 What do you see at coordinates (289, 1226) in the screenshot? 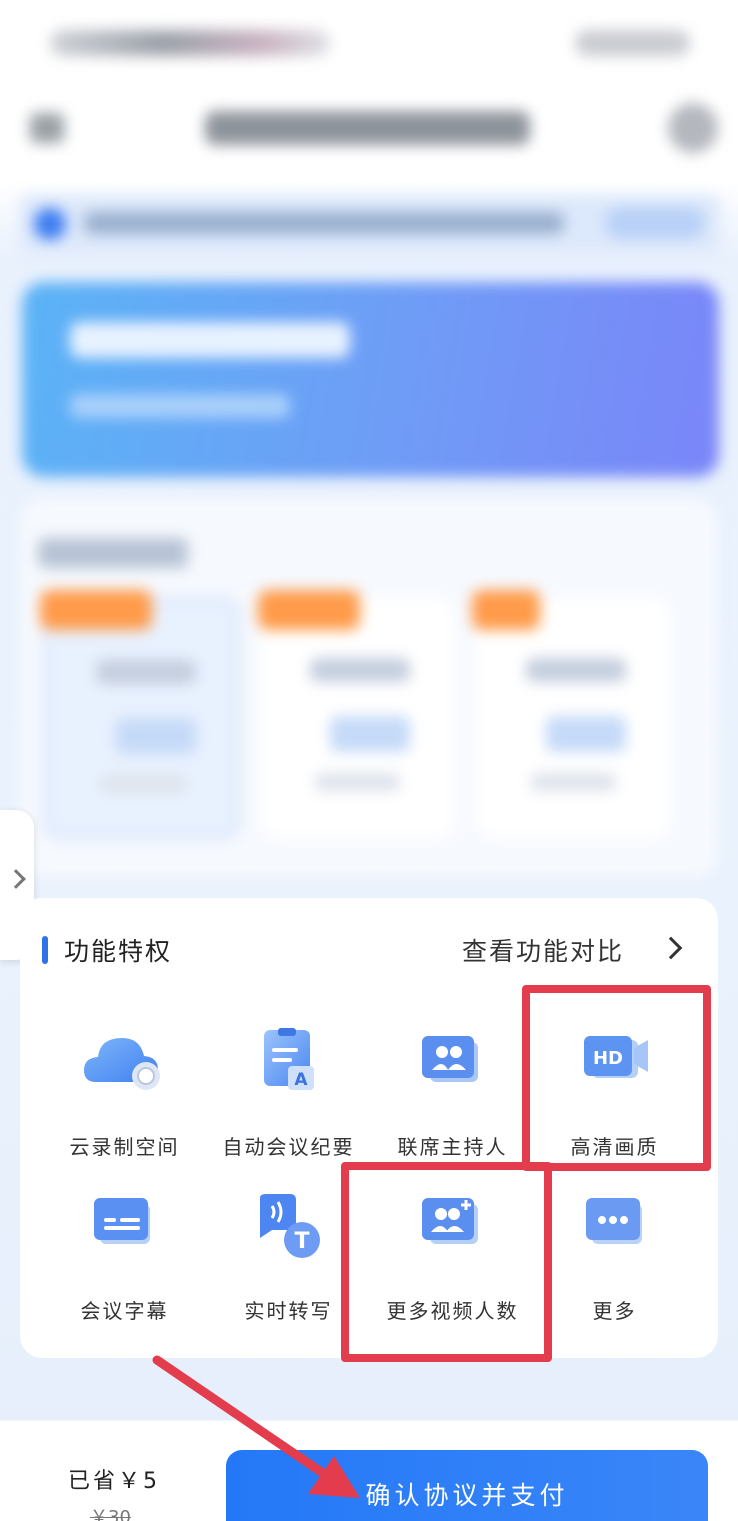
I see `realtime-transcribe-icon: T` at bounding box center [289, 1226].